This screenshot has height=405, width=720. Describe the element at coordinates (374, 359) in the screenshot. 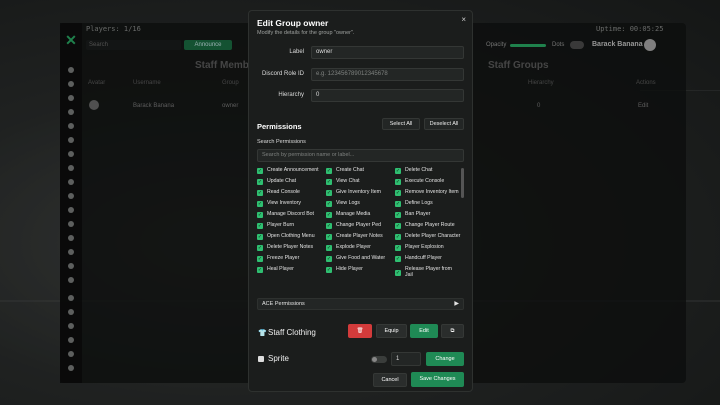

I see `toggle-knob` at that location.